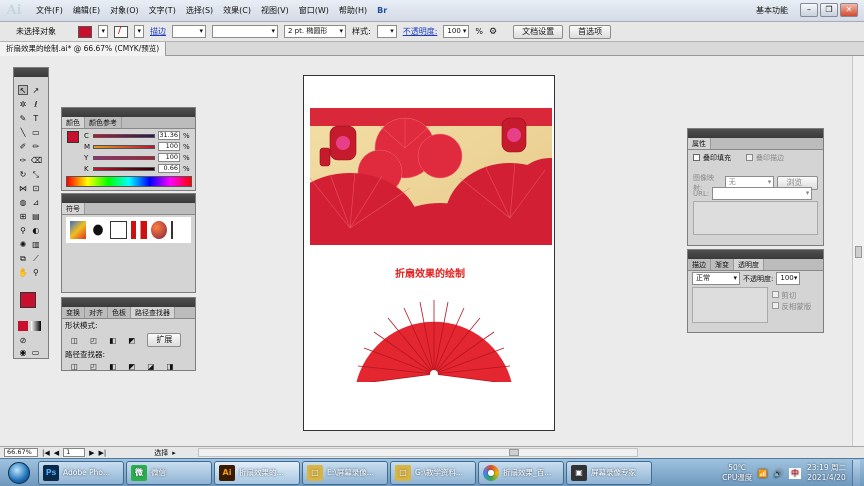  I want to click on unite-icon: ◫, so click(74, 340).